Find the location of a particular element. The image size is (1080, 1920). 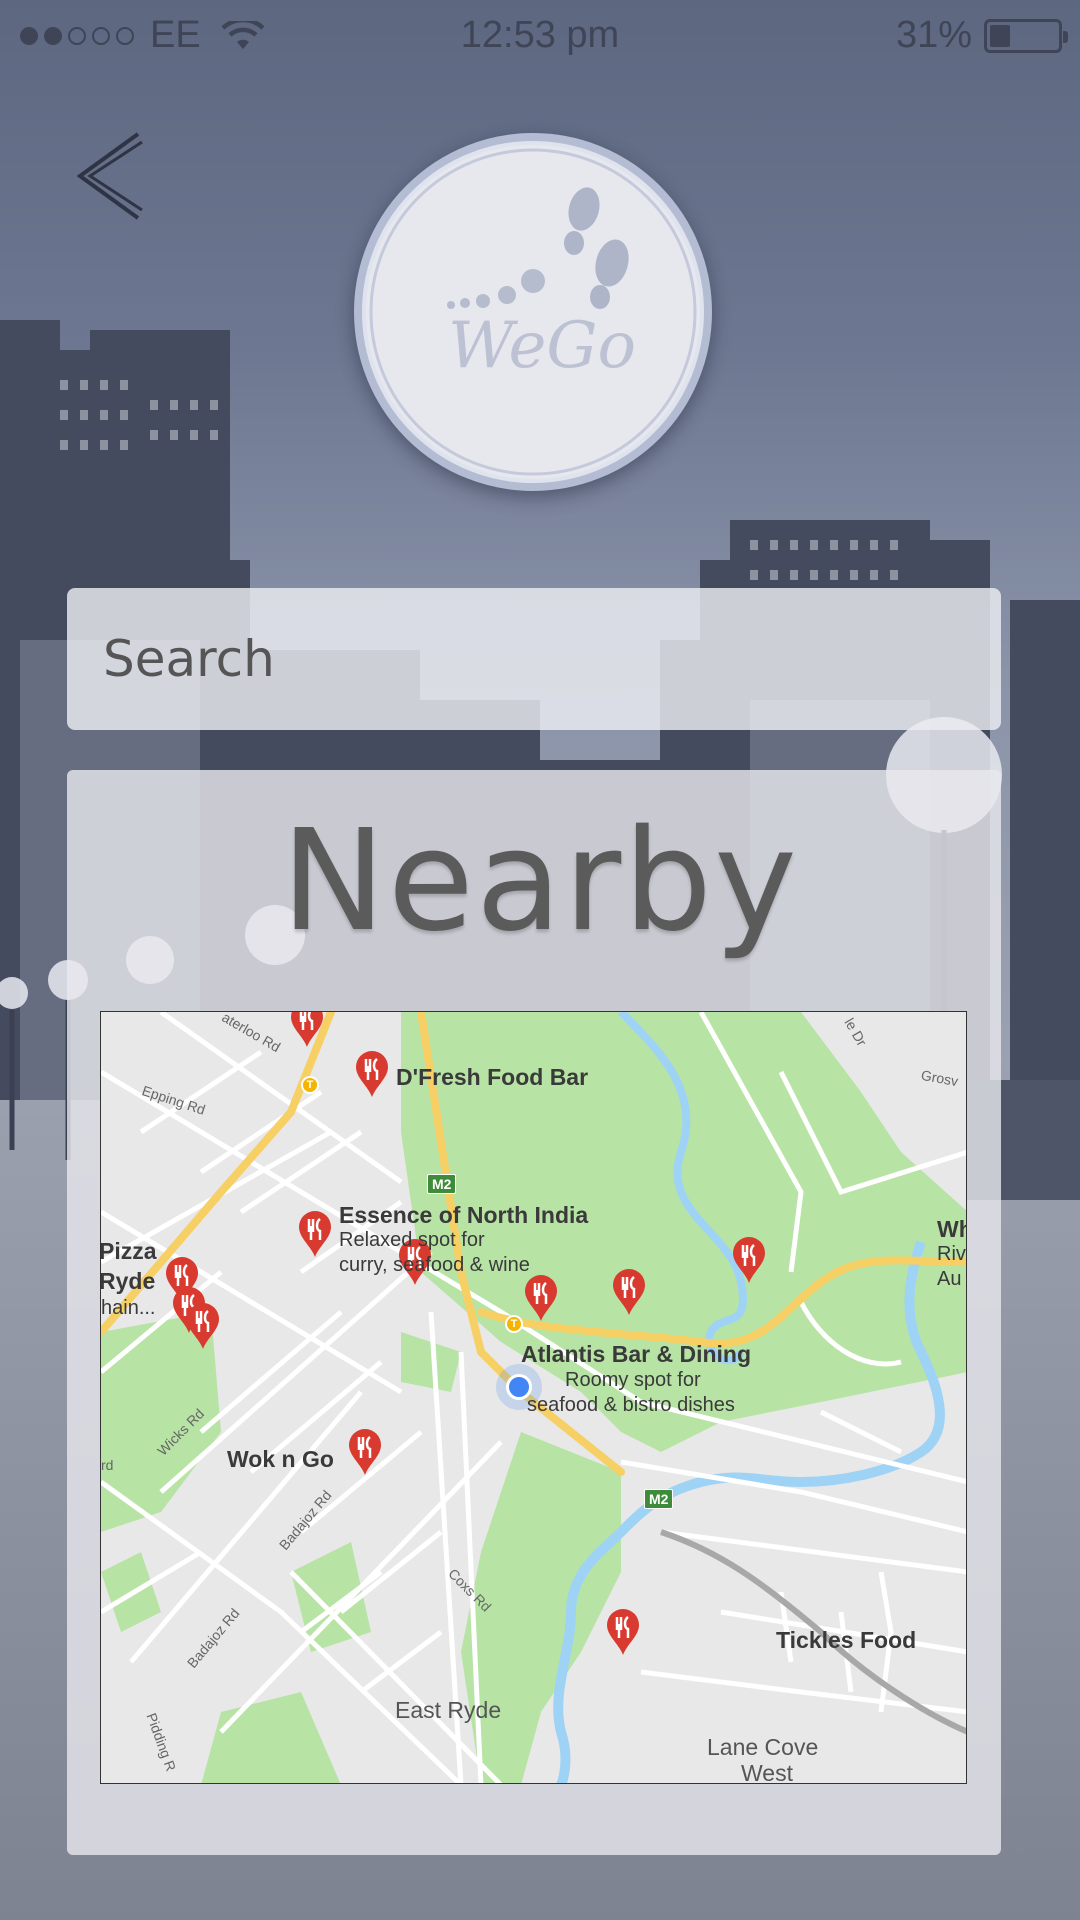

logo-text: WeGo is located at coordinates (542, 346).